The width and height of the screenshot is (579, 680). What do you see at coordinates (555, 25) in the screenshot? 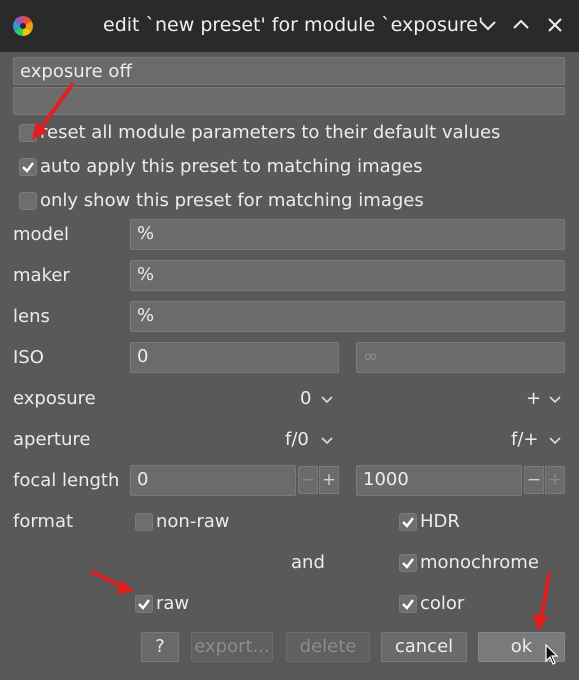
I see `close-icon` at bounding box center [555, 25].